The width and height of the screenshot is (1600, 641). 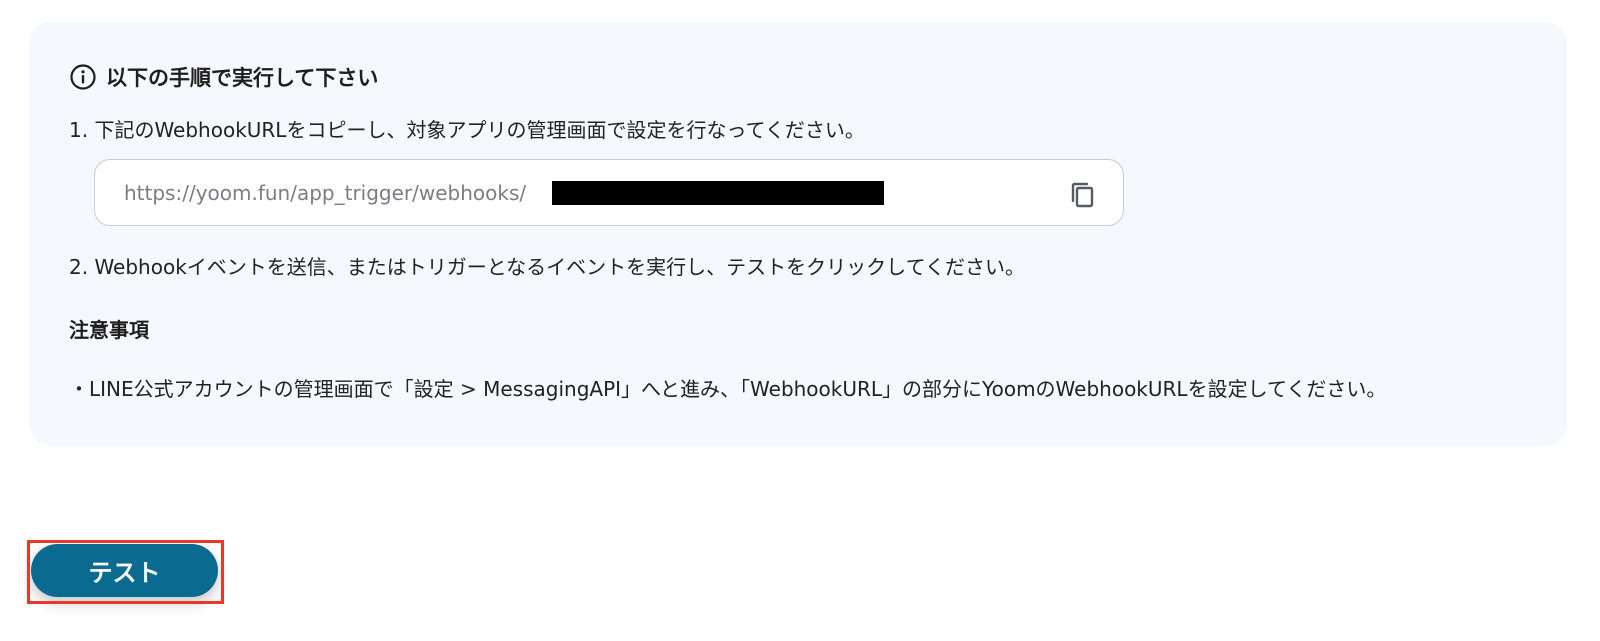 What do you see at coordinates (109, 330) in the screenshot?
I see `notes-title: 注意事項` at bounding box center [109, 330].